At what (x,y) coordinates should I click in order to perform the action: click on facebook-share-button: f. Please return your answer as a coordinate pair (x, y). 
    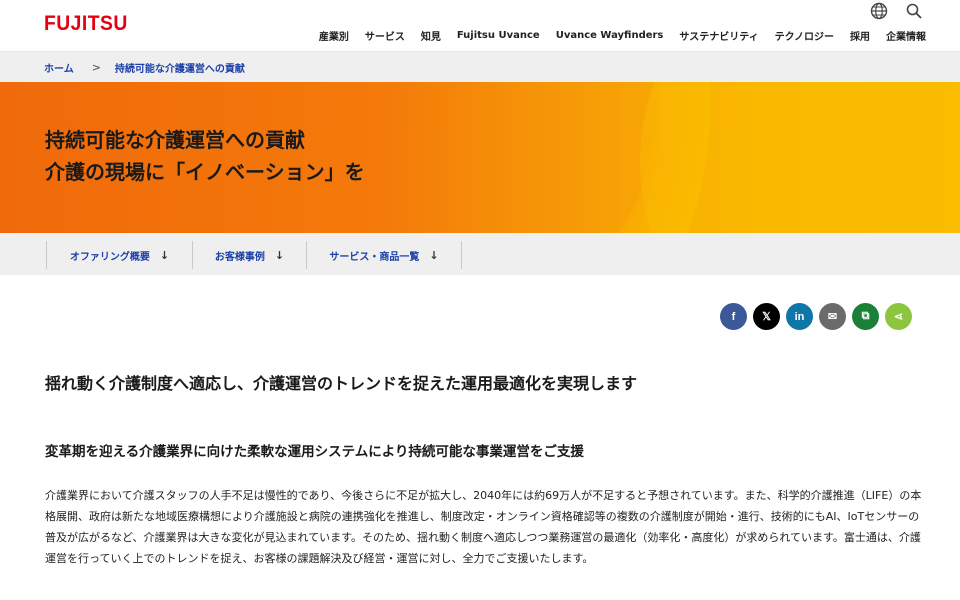
    Looking at the image, I should click on (733, 316).